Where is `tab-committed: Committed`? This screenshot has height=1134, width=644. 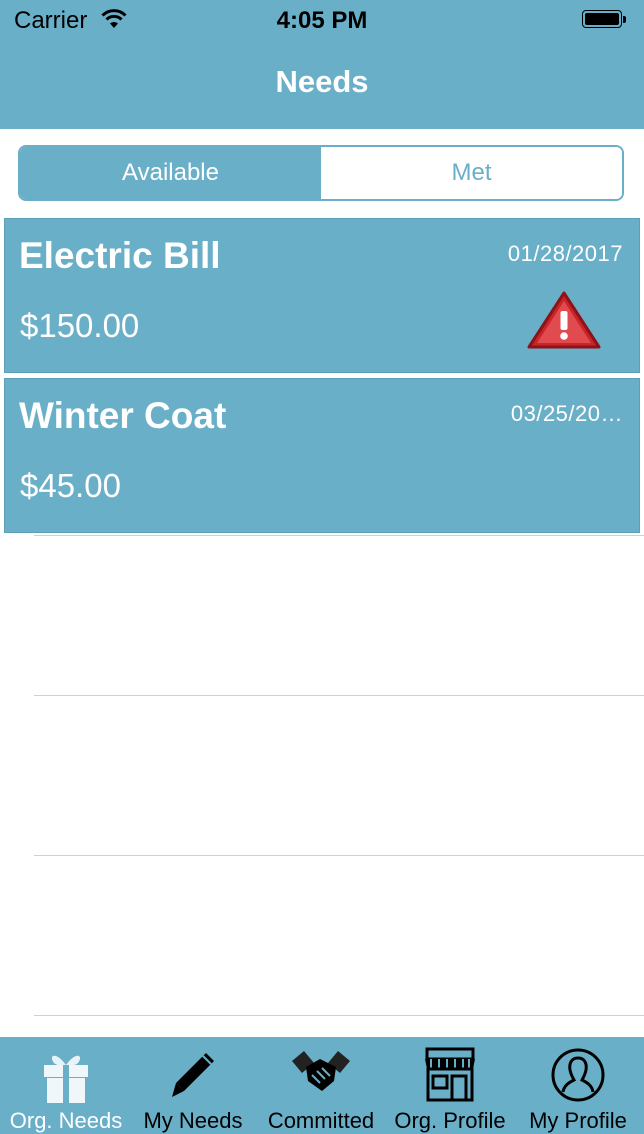 tab-committed: Committed is located at coordinates (321, 1085).